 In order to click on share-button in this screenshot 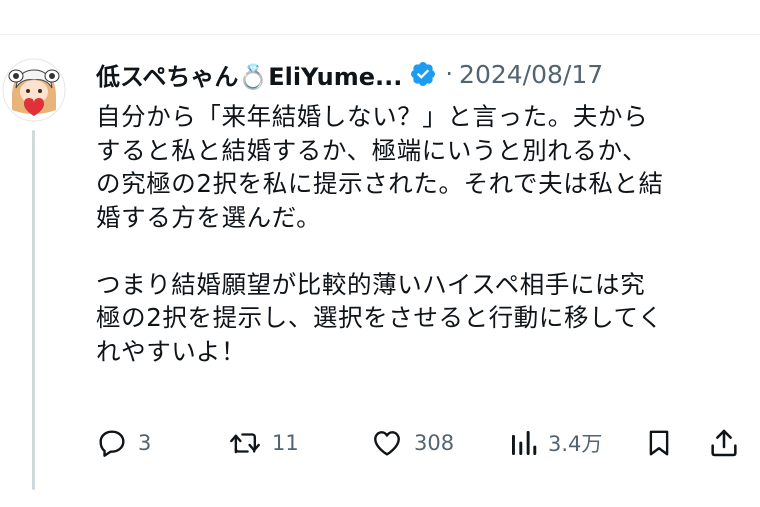, I will do `click(724, 443)`.